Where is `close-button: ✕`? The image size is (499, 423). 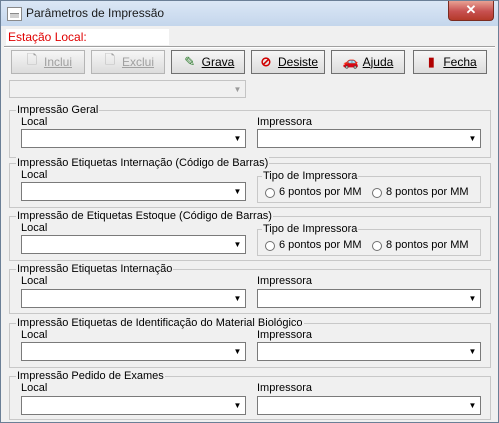 close-button: ✕ is located at coordinates (471, 11).